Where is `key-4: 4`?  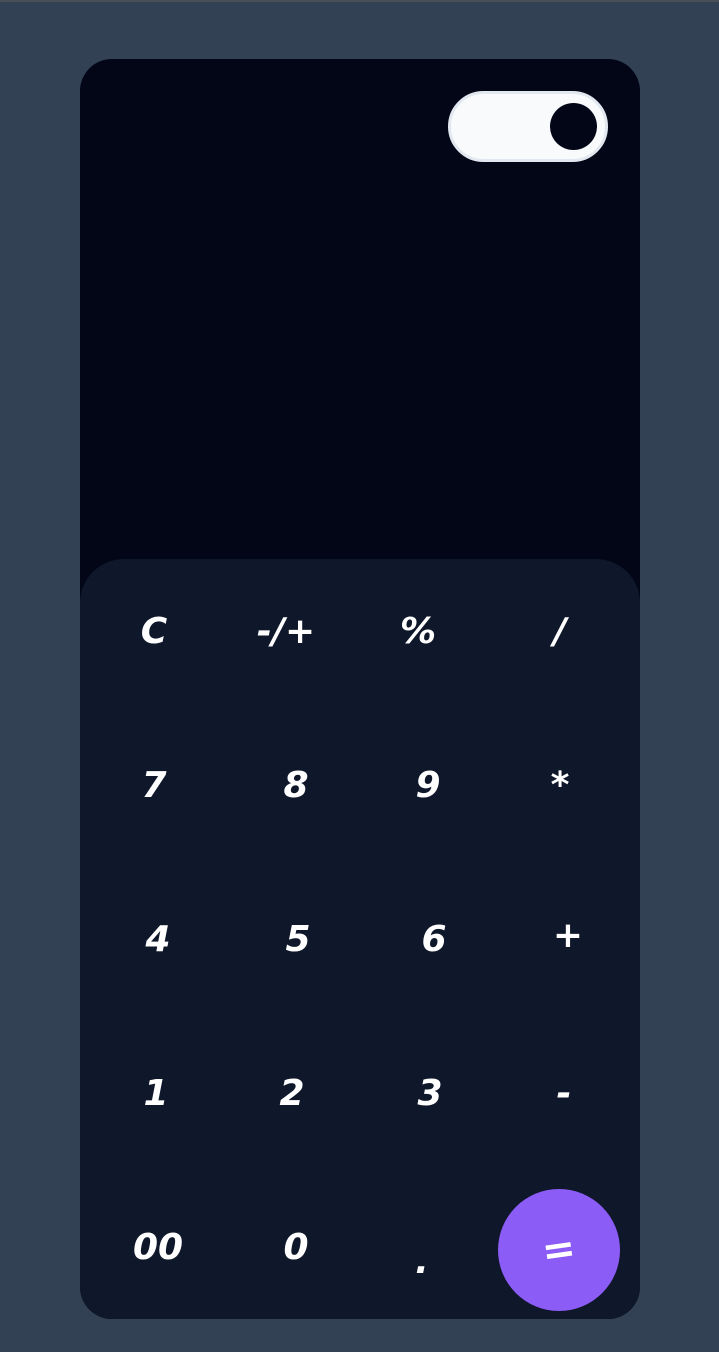
key-4: 4 is located at coordinates (158, 939).